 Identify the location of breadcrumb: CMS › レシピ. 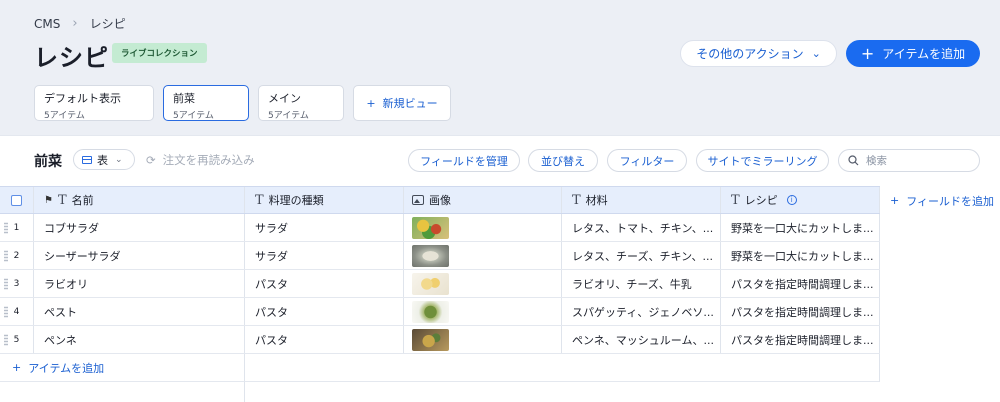
(80, 23).